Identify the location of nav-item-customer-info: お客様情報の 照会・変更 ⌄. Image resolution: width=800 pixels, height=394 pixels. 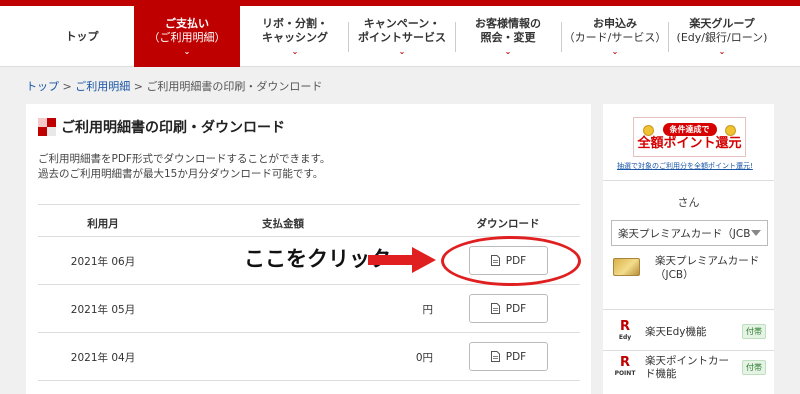
(508, 36).